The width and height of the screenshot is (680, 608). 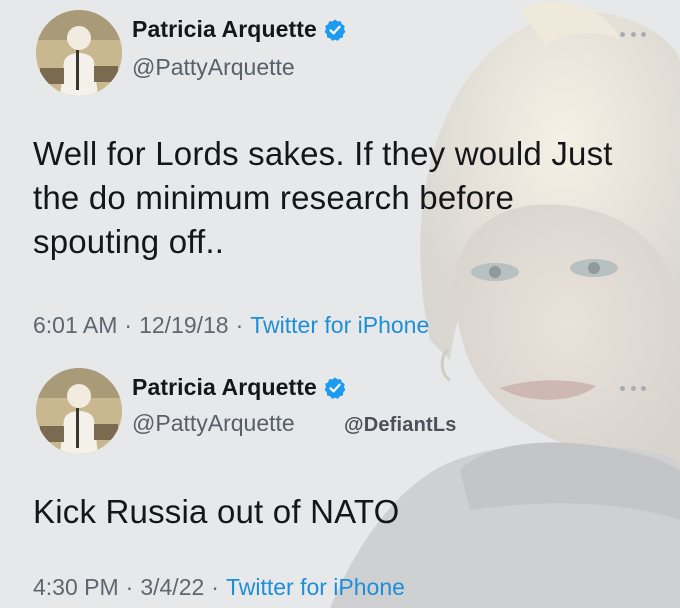 I want to click on tweet-date: 3/4/22, so click(x=172, y=587).